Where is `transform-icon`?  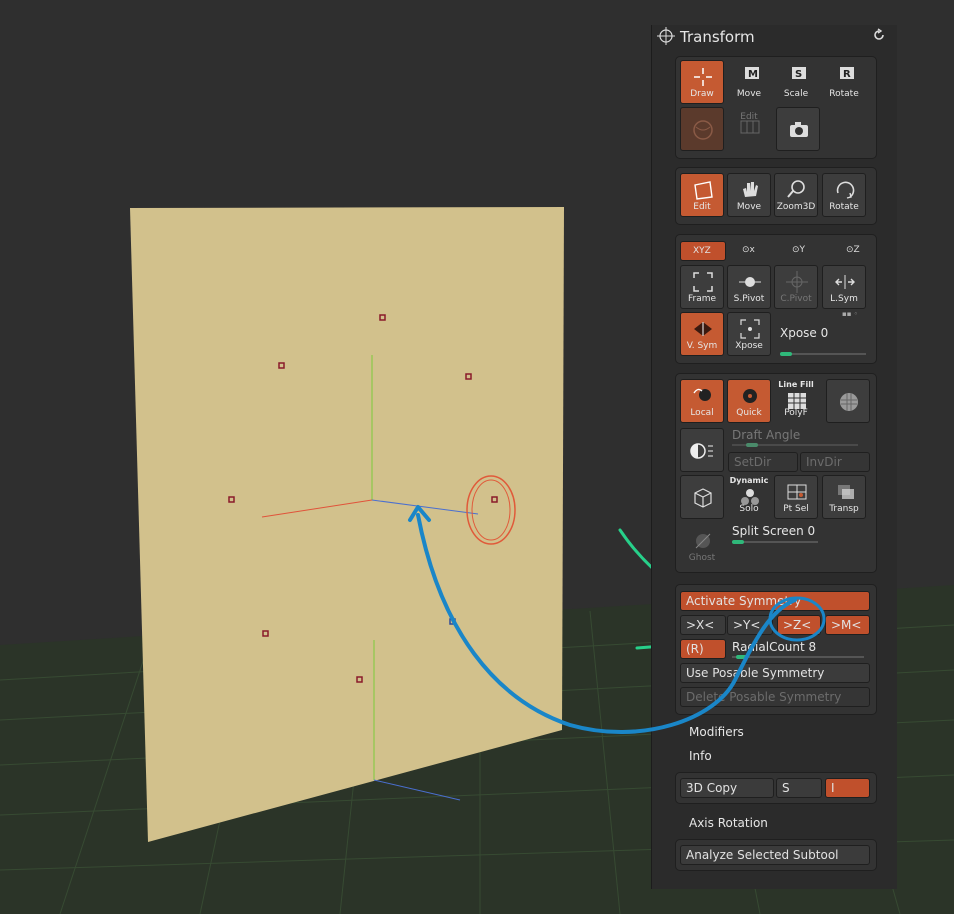
transform-icon is located at coordinates (666, 36).